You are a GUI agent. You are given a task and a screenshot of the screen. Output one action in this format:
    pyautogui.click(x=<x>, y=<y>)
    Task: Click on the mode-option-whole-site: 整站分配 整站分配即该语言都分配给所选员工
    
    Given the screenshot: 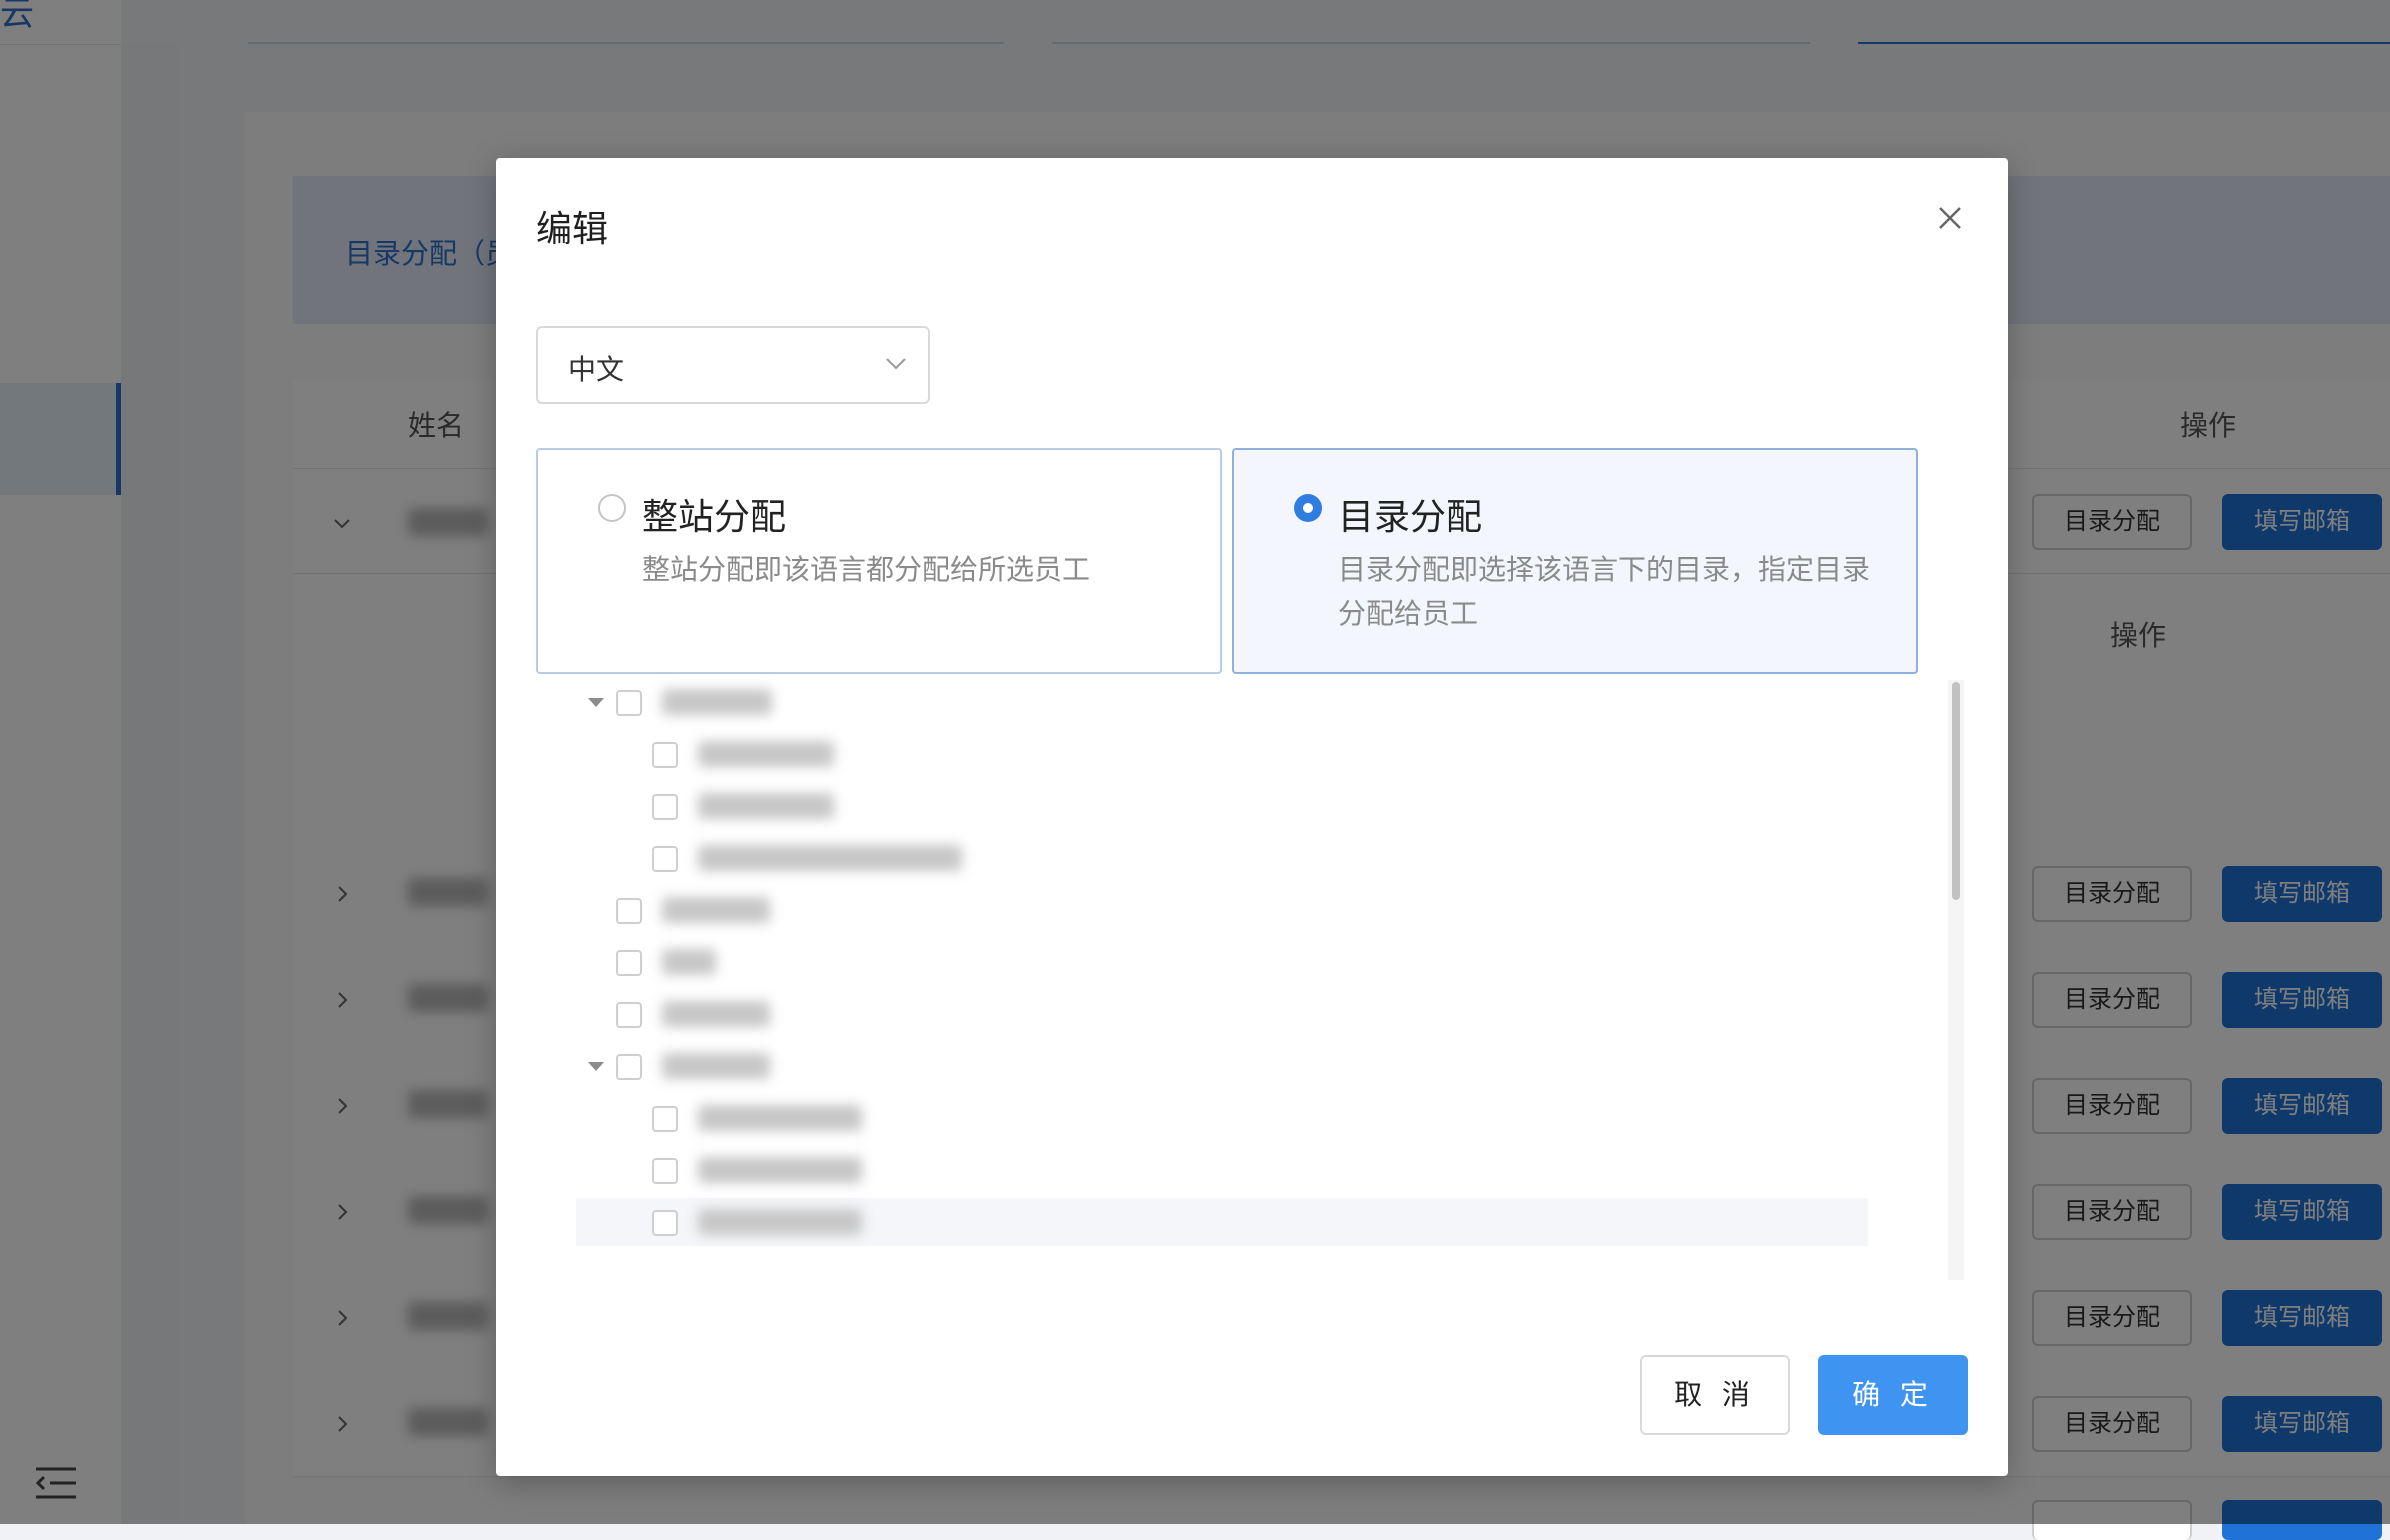 What is the action you would take?
    pyautogui.click(x=879, y=561)
    